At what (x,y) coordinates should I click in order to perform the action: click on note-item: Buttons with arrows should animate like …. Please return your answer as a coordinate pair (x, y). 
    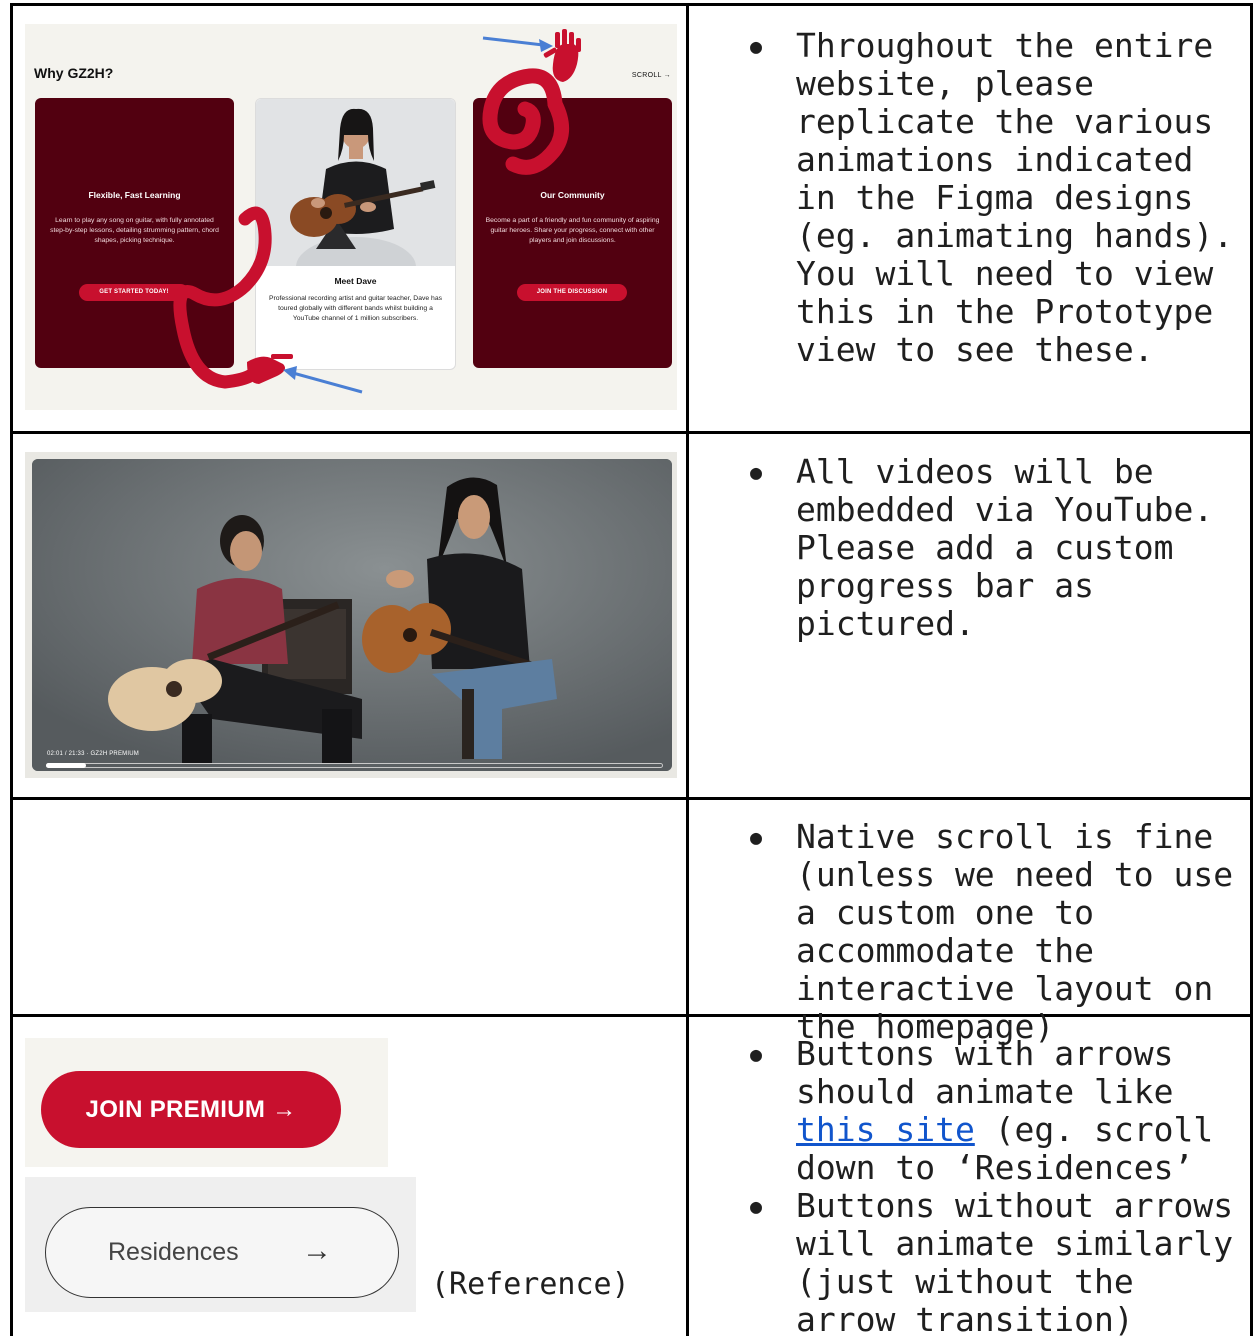
    Looking at the image, I should click on (980, 1111).